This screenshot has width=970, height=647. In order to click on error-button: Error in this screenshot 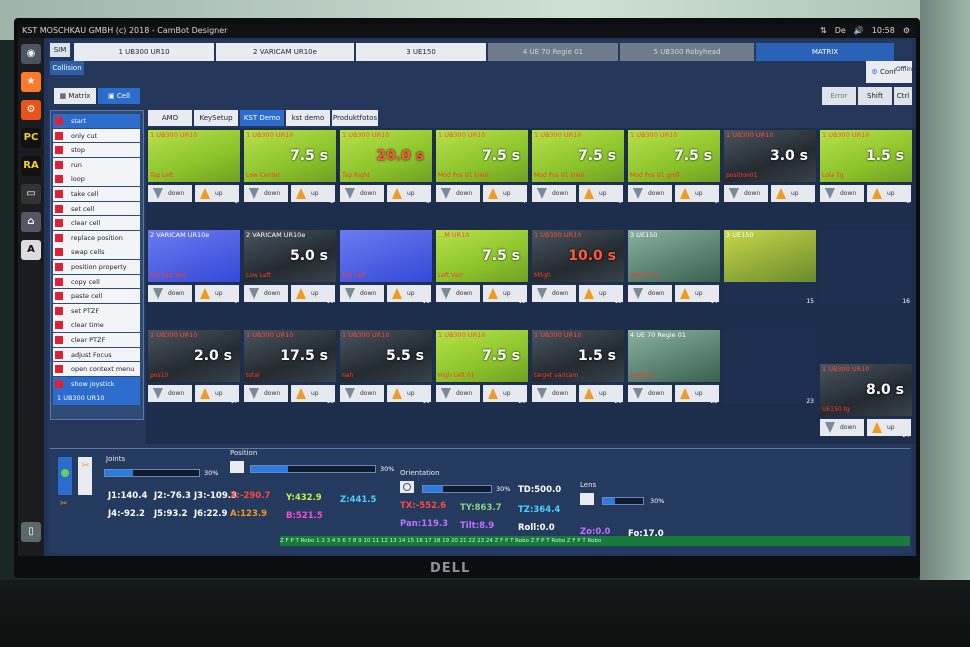, I will do `click(839, 96)`.